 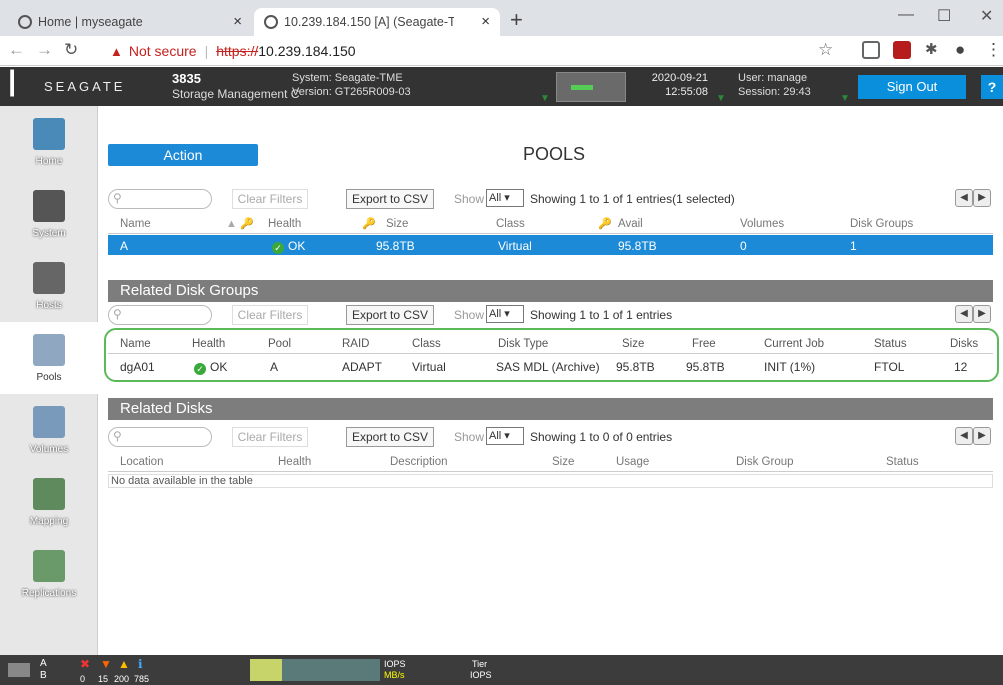 What do you see at coordinates (774, 85) in the screenshot?
I see `user-info: User: manage Session: 29:43` at bounding box center [774, 85].